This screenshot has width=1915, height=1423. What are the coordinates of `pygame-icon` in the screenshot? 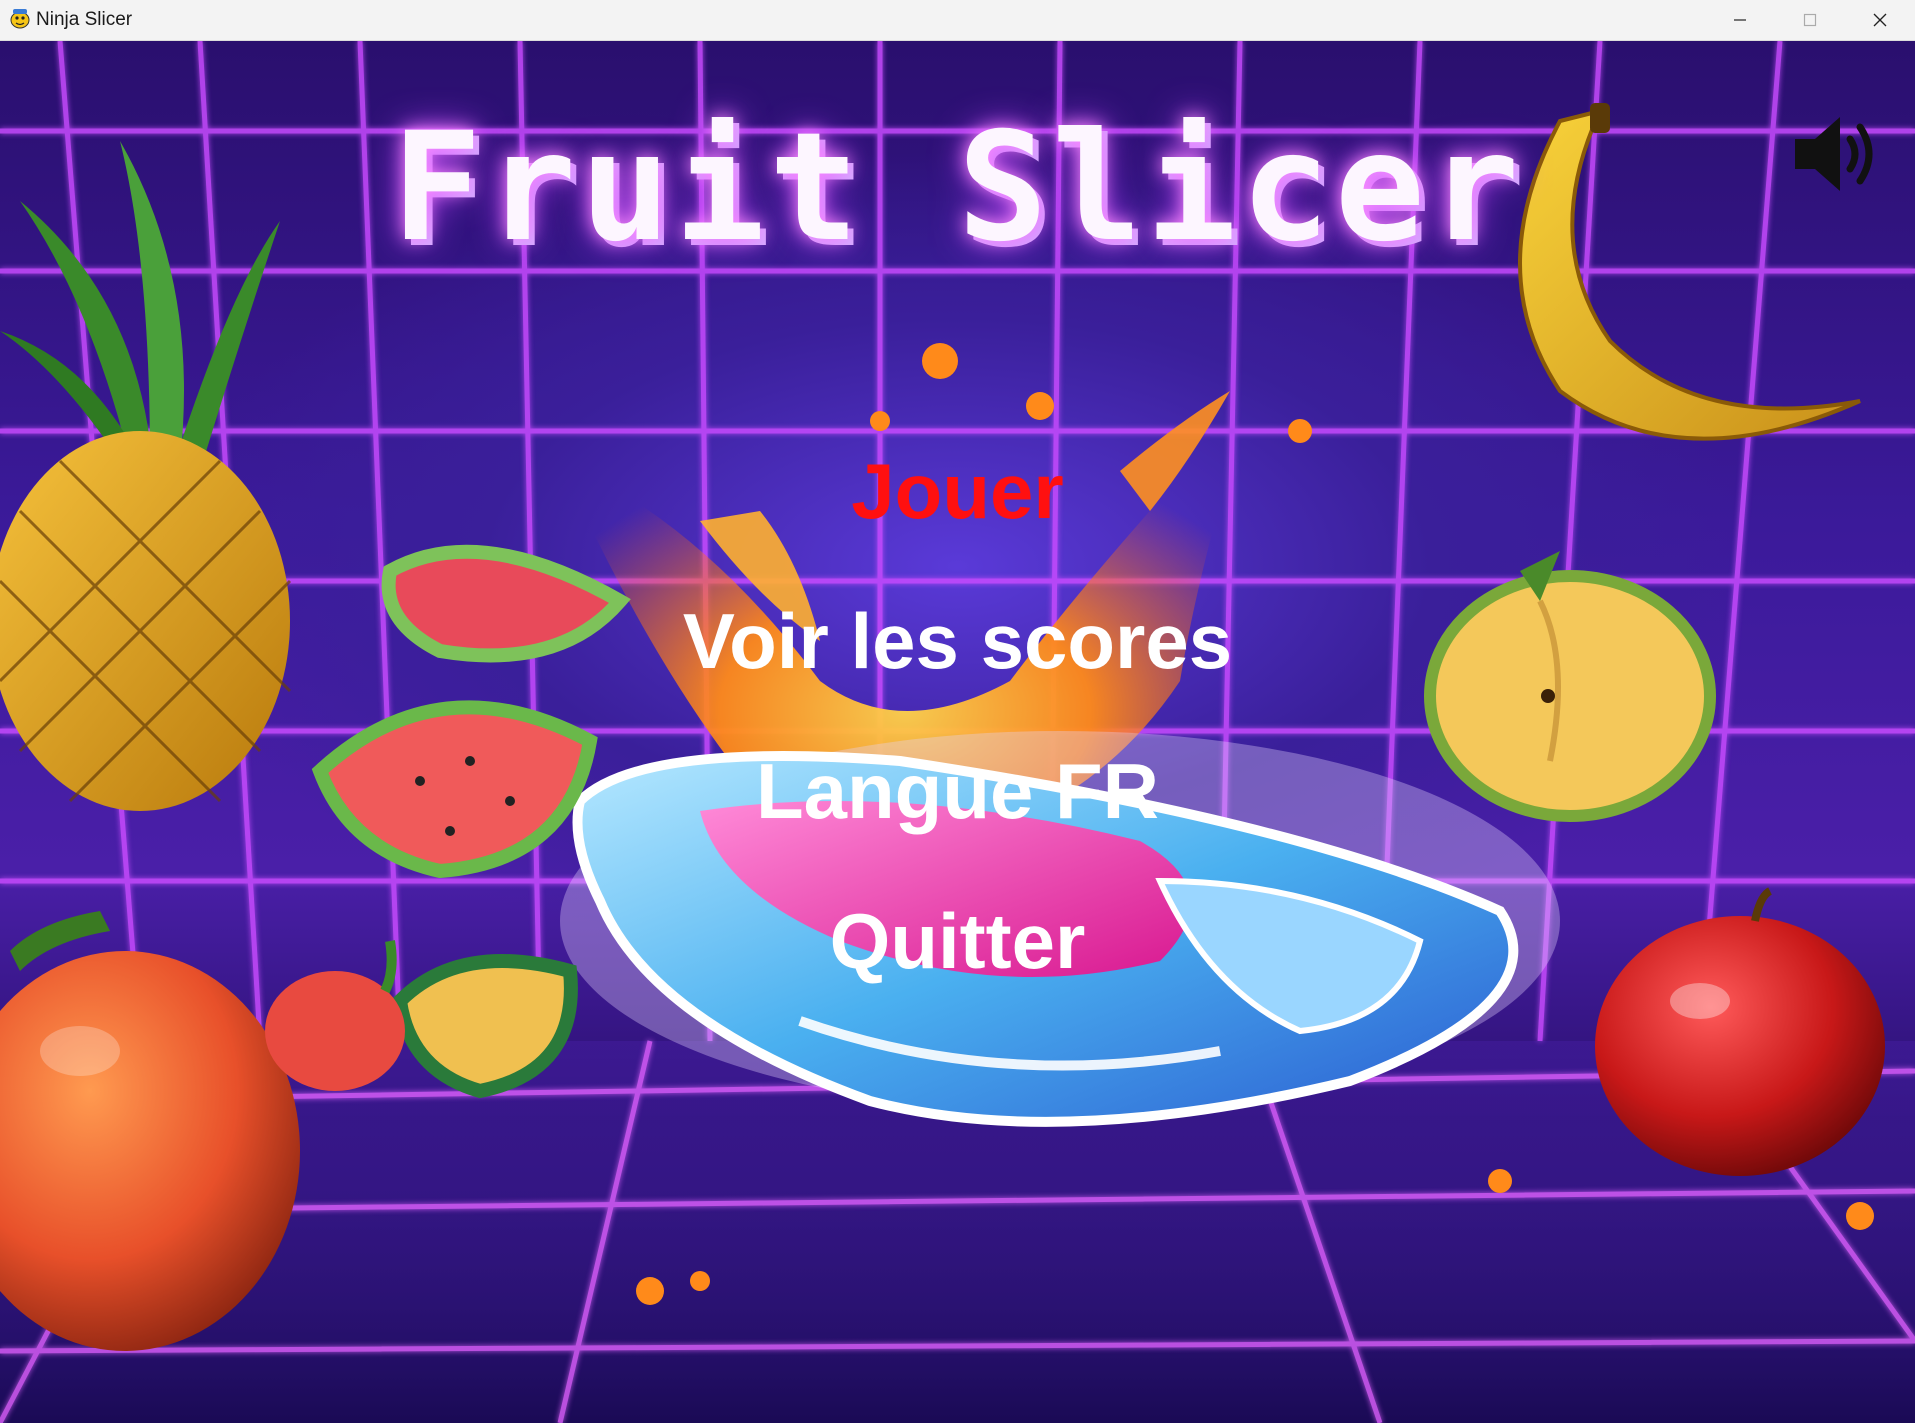 It's located at (20, 19).